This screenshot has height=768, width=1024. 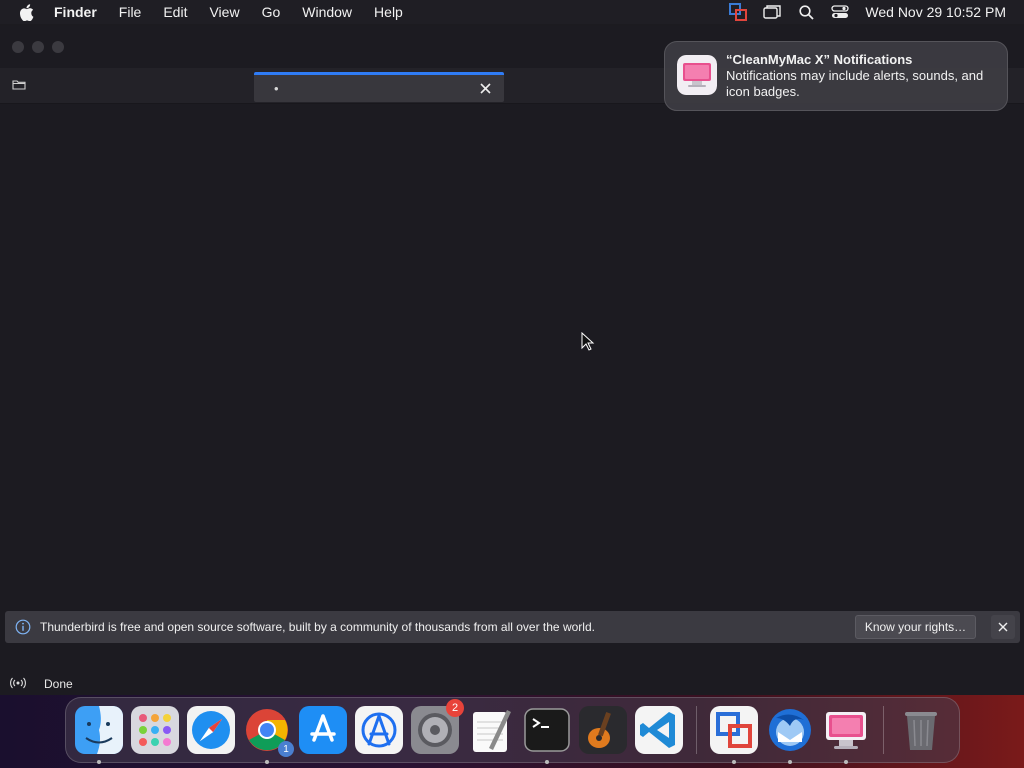 I want to click on search-field, so click(x=379, y=87).